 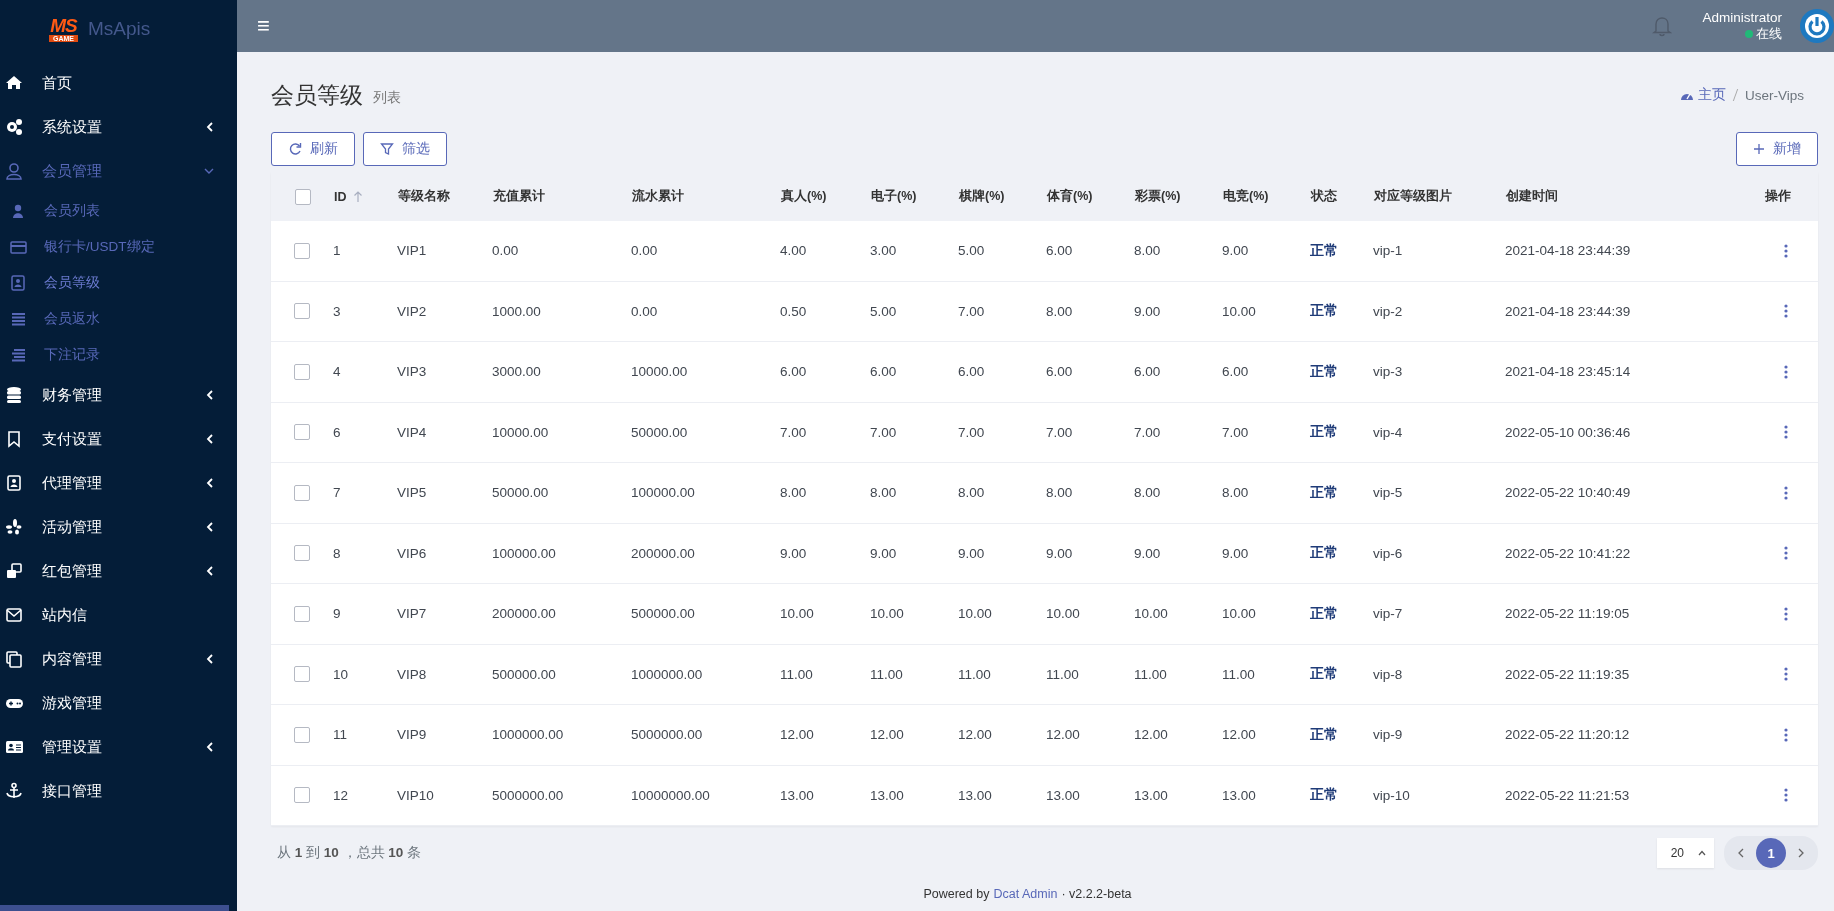 What do you see at coordinates (658, 196) in the screenshot?
I see `column-header: 流水累计` at bounding box center [658, 196].